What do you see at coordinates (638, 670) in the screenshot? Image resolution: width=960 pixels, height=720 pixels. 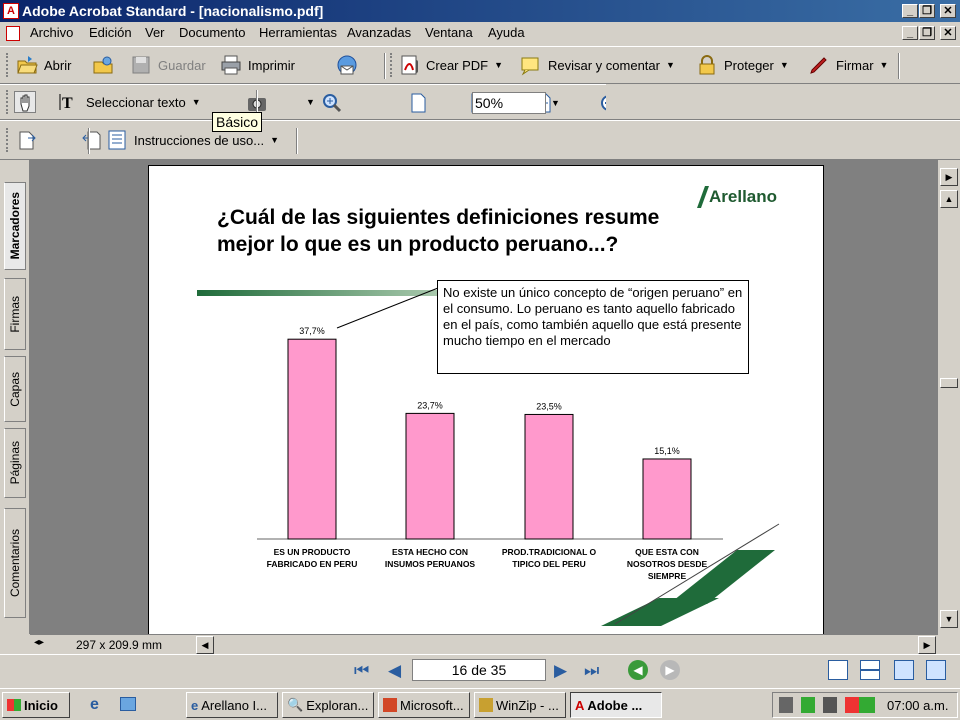 I see `go-back-icon: ◀` at bounding box center [638, 670].